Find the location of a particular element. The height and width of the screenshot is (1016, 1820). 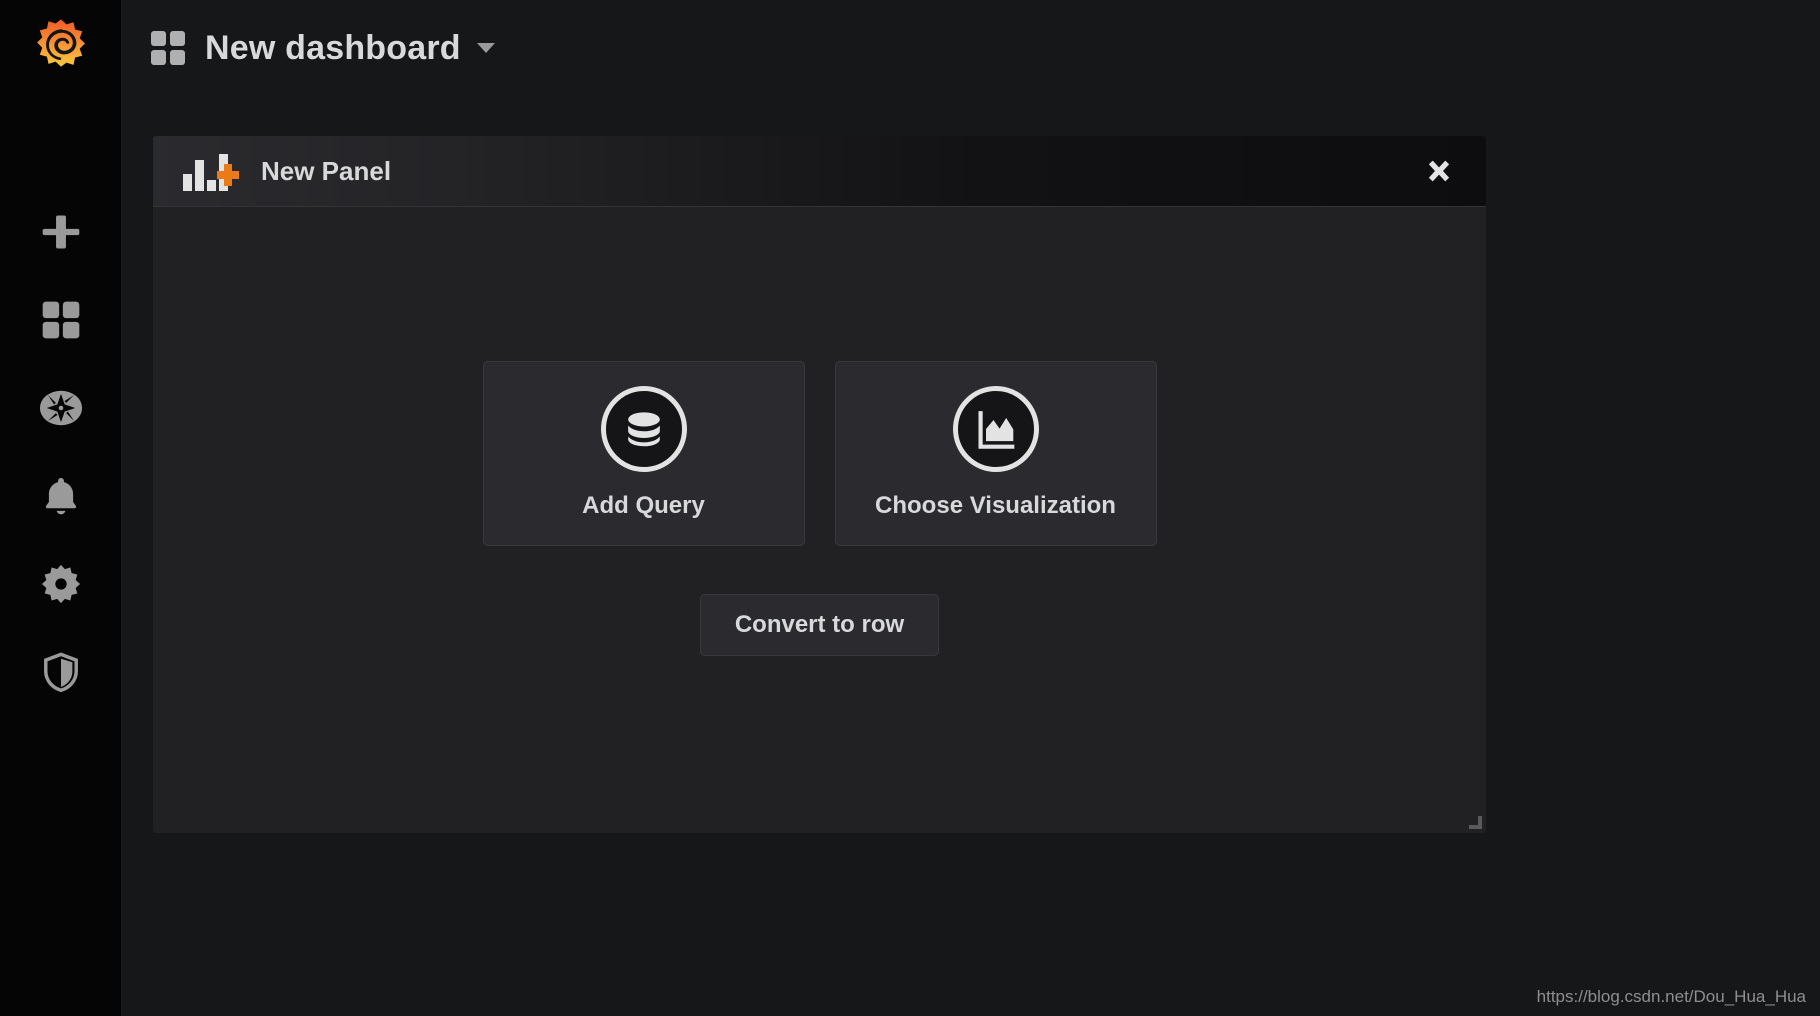

grafana-logo is located at coordinates (61, 47).